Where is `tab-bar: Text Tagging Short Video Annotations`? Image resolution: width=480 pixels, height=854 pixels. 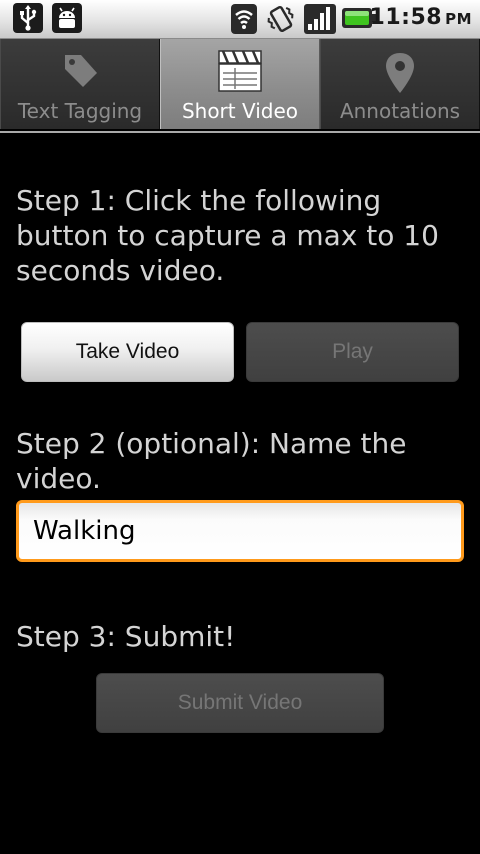
tab-bar: Text Tagging Short Video Annotations is located at coordinates (240, 86).